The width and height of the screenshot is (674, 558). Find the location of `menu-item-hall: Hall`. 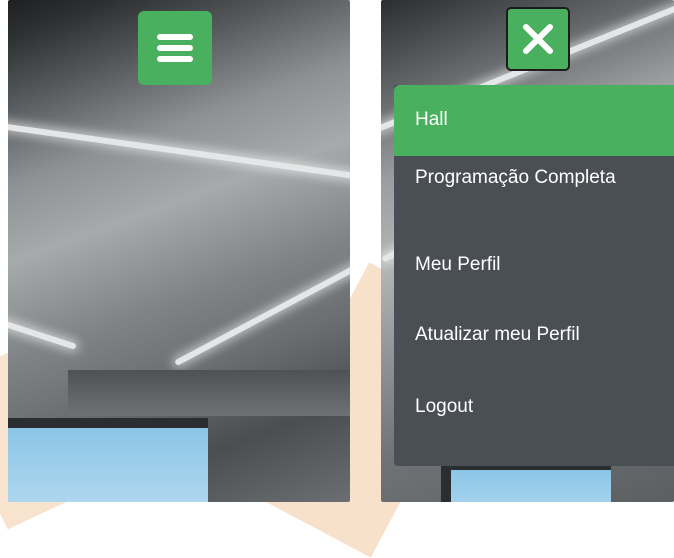

menu-item-hall: Hall is located at coordinates (534, 120).